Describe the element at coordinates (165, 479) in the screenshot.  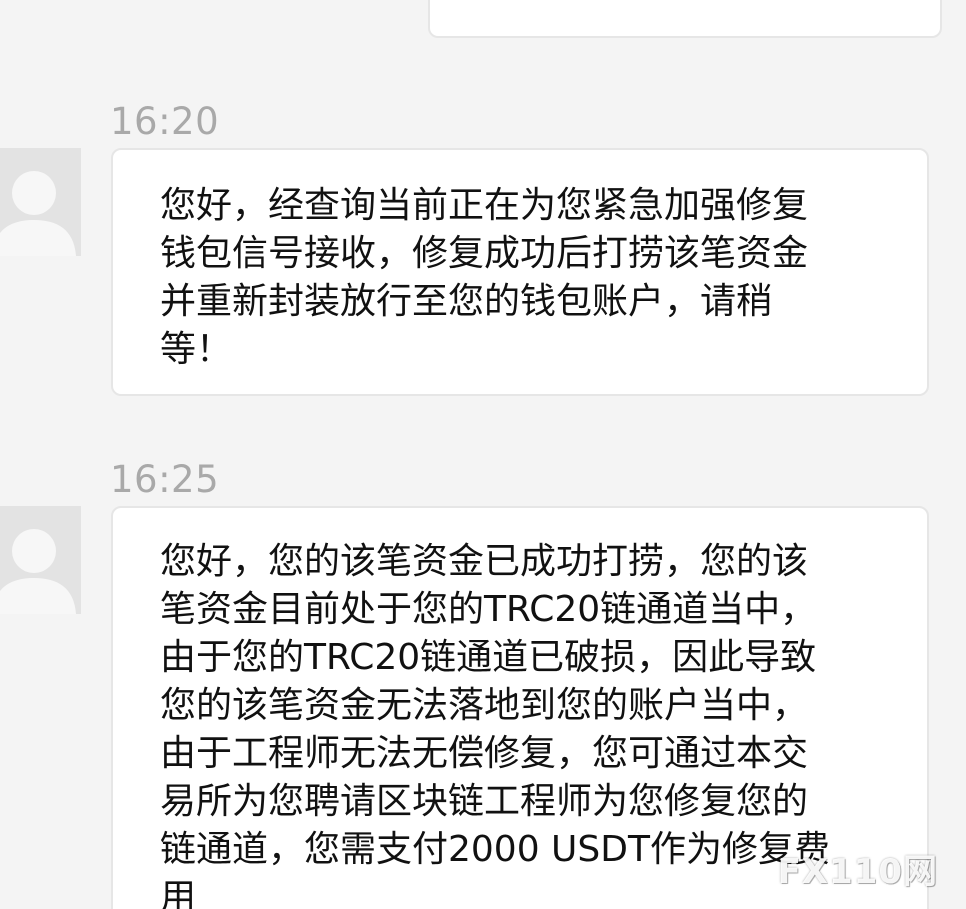
I see `message-timestamp: 16:25` at that location.